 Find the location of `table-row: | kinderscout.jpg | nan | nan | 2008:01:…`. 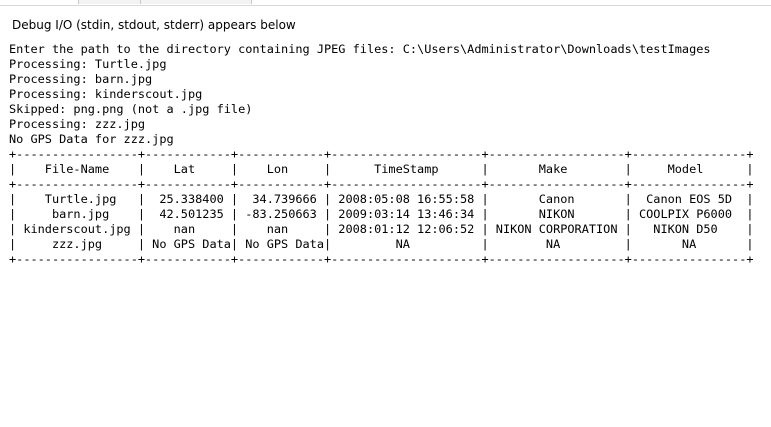

table-row: | kinderscout.jpg | nan | nan | 2008:01:… is located at coordinates (381, 229).